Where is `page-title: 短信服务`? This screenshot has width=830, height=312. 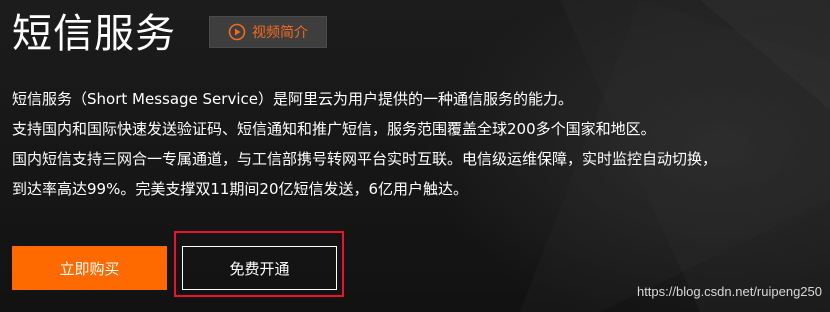 page-title: 短信服务 is located at coordinates (94, 34).